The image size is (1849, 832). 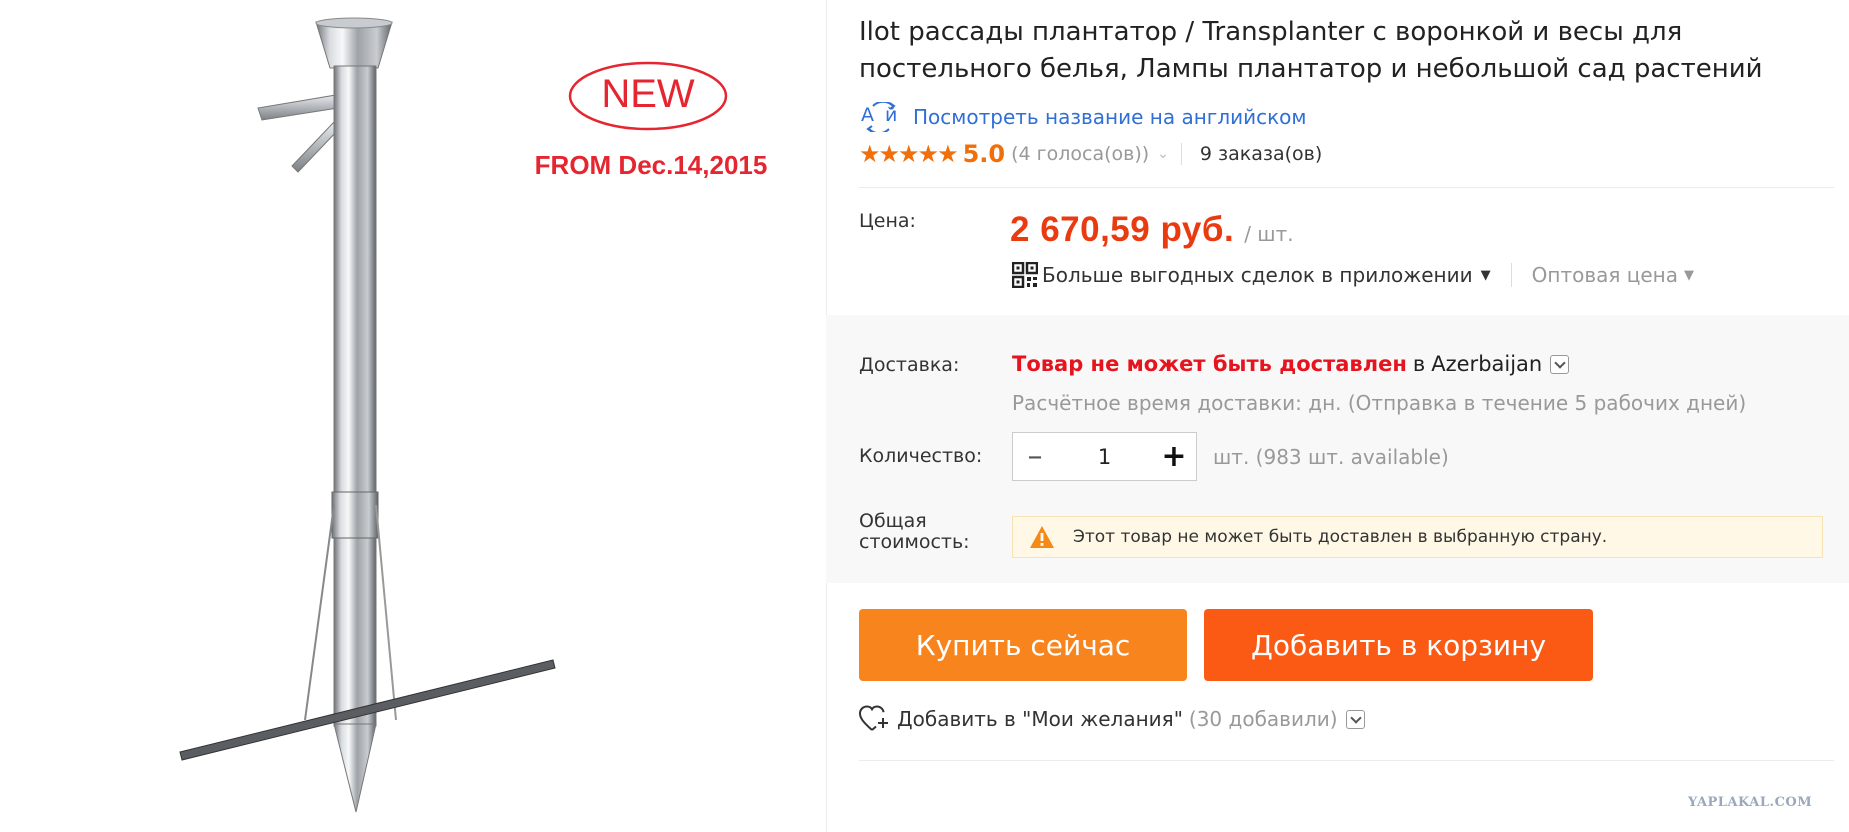 I want to click on shipping-label: Доставка:, so click(x=909, y=365).